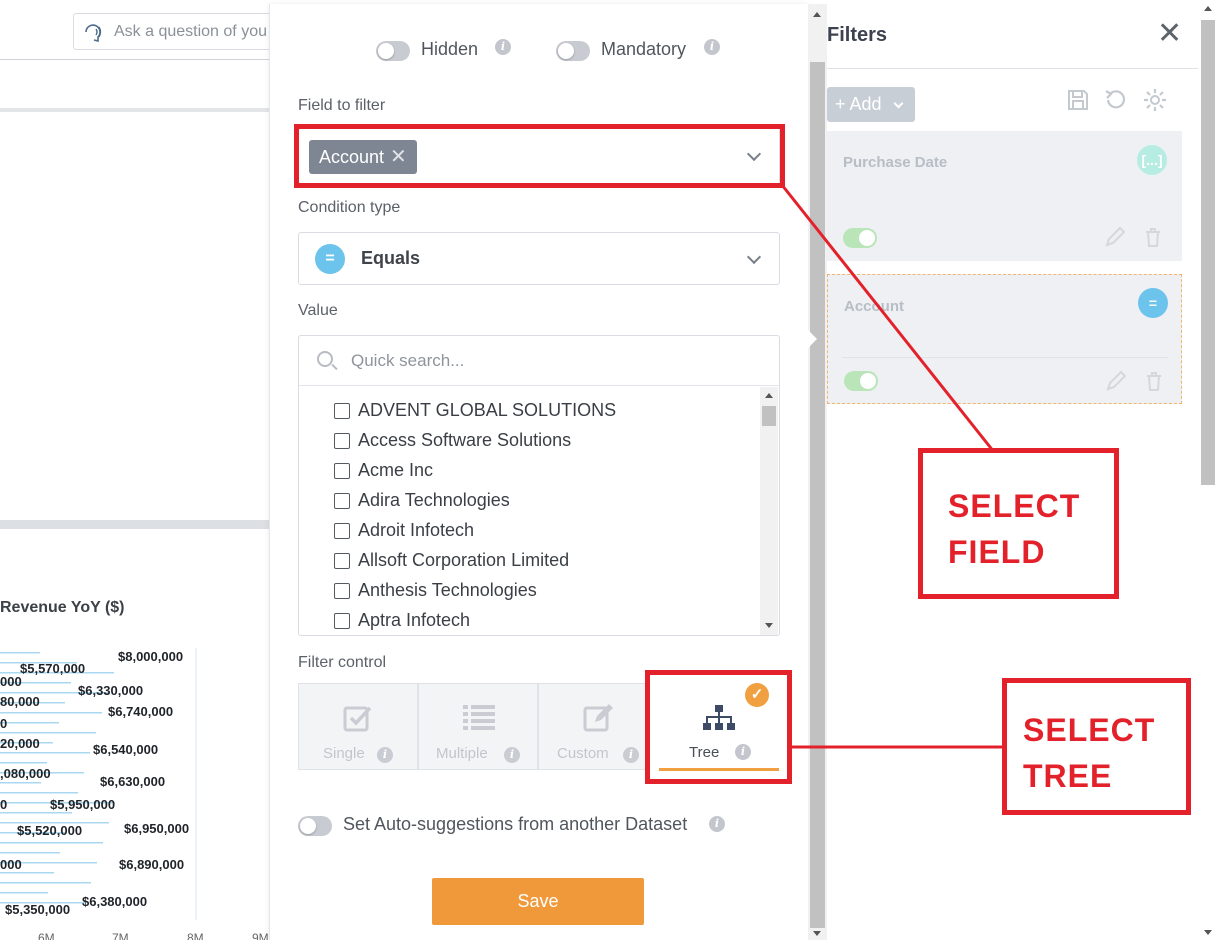  Describe the element at coordinates (858, 104) in the screenshot. I see `add-filter-label: + Add` at that location.